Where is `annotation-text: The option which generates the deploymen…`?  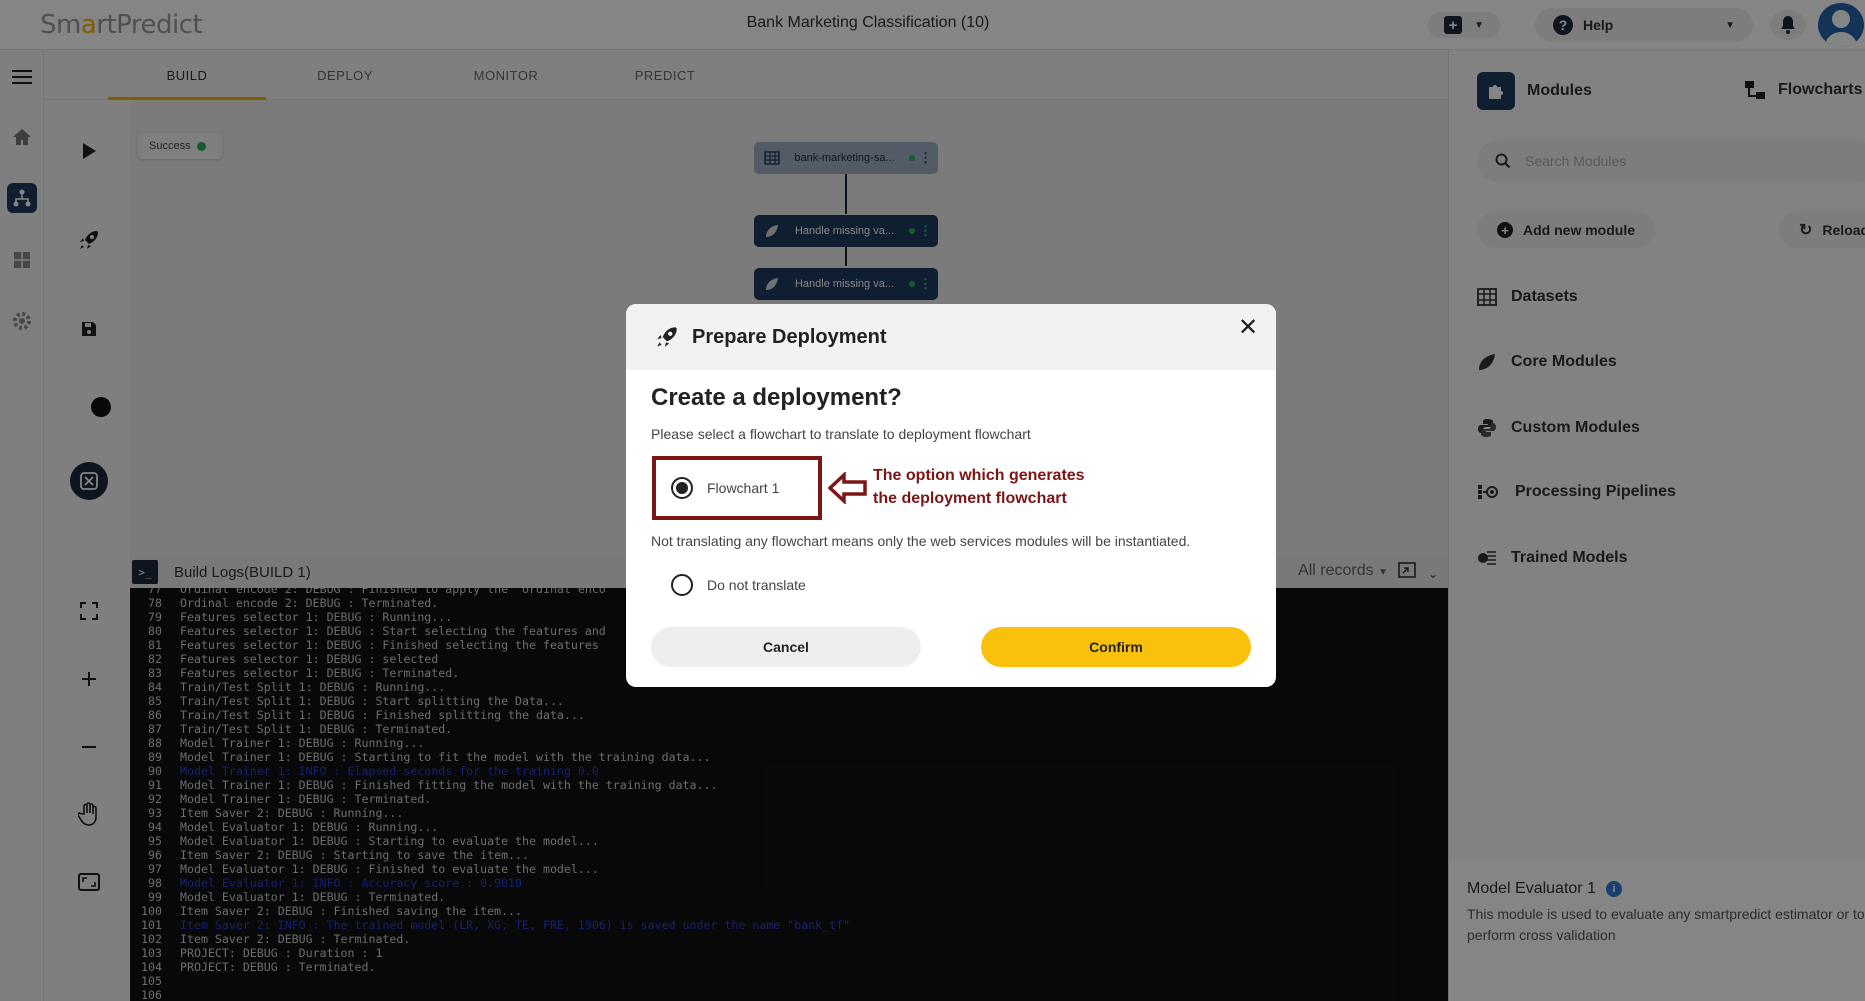 annotation-text: The option which generates the deploymen… is located at coordinates (979, 487).